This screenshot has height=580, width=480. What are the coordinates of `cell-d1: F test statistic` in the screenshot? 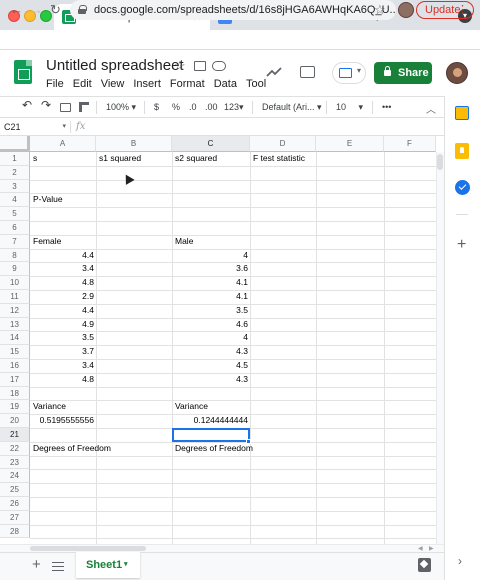 It's located at (283, 159).